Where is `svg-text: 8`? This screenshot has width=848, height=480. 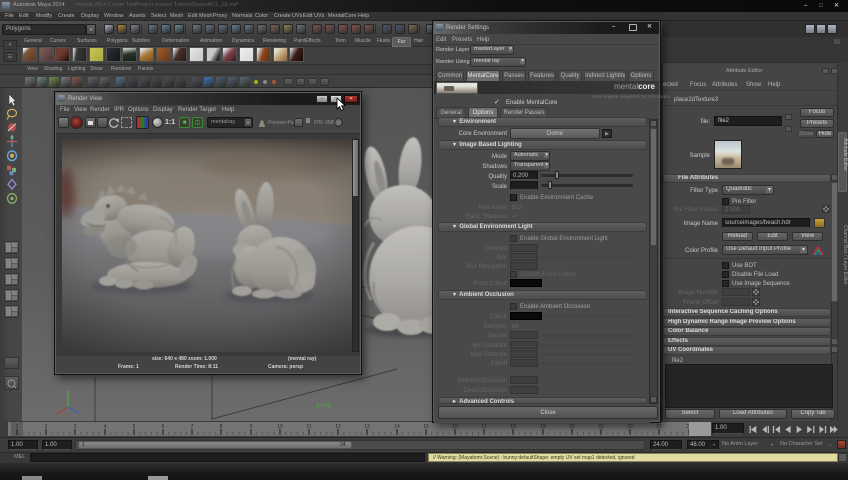 svg-text: 8 is located at coordinates (221, 427).